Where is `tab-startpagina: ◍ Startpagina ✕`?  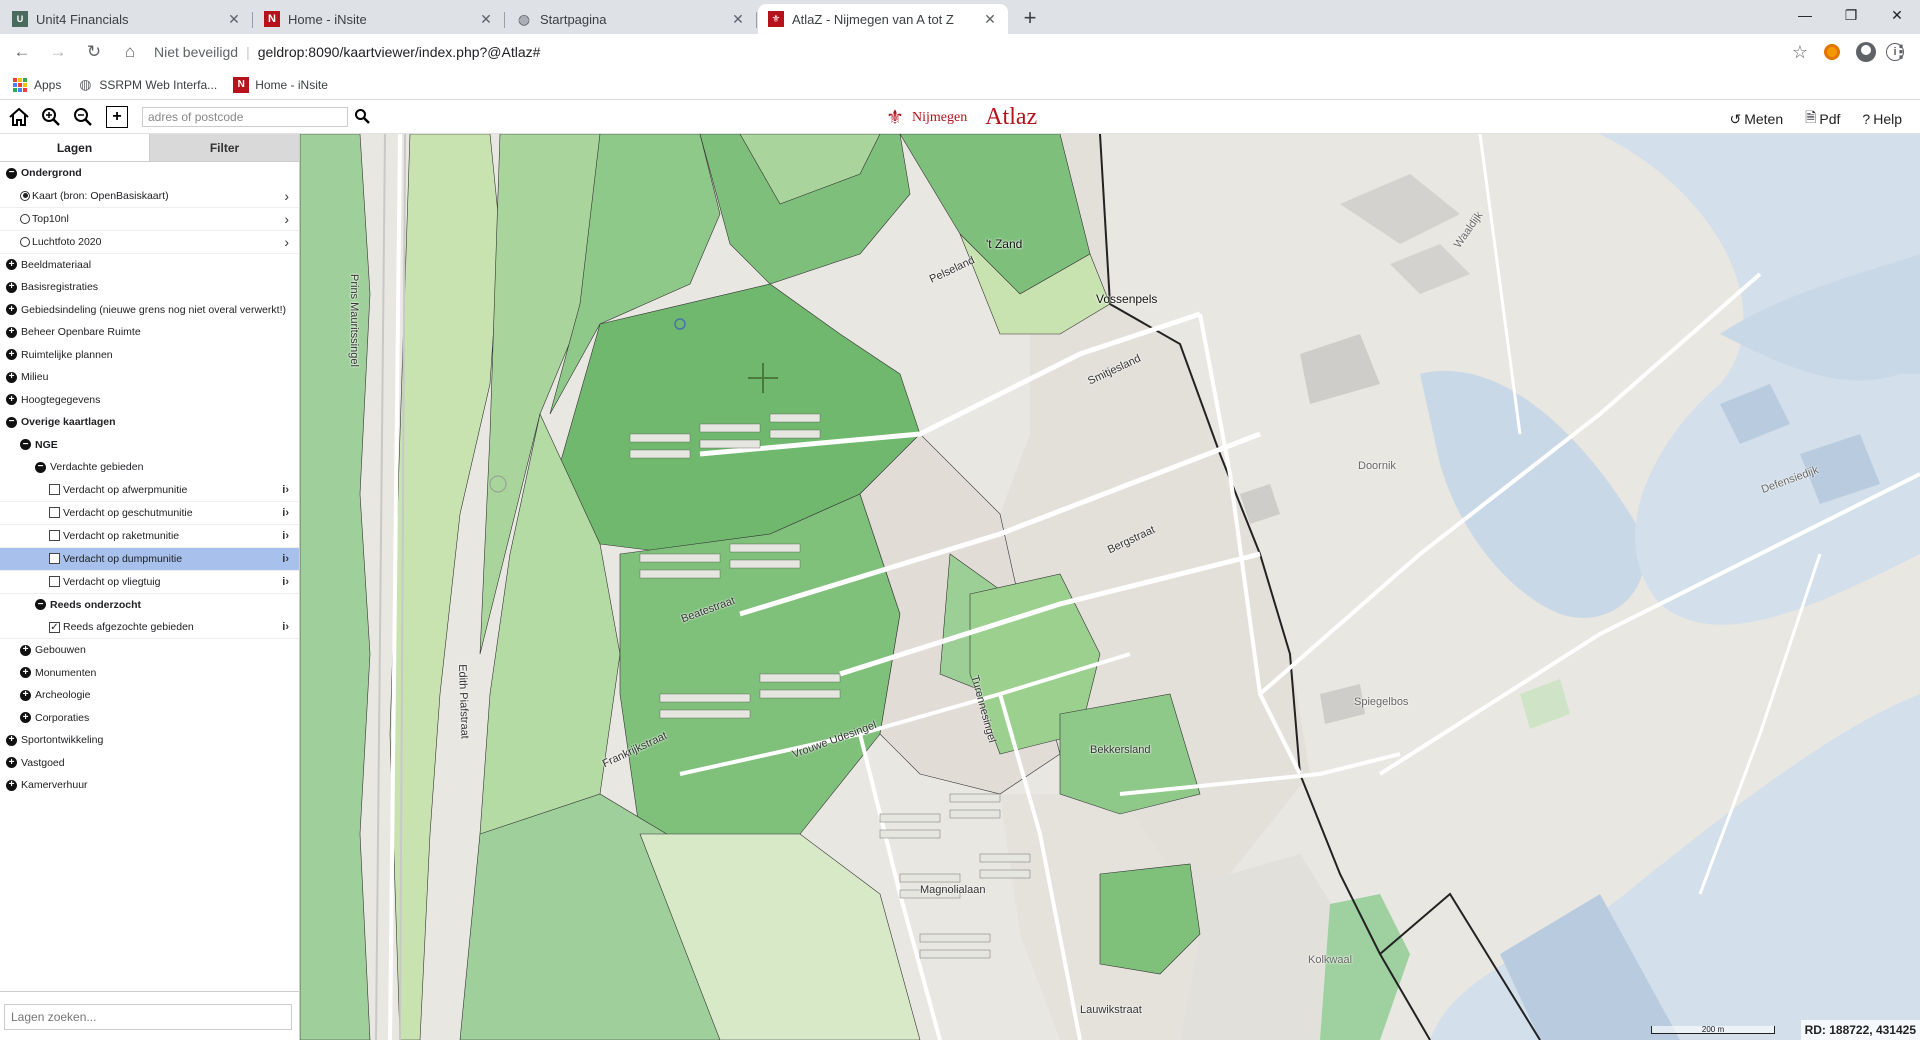
tab-startpagina: ◍ Startpagina ✕ is located at coordinates (631, 19).